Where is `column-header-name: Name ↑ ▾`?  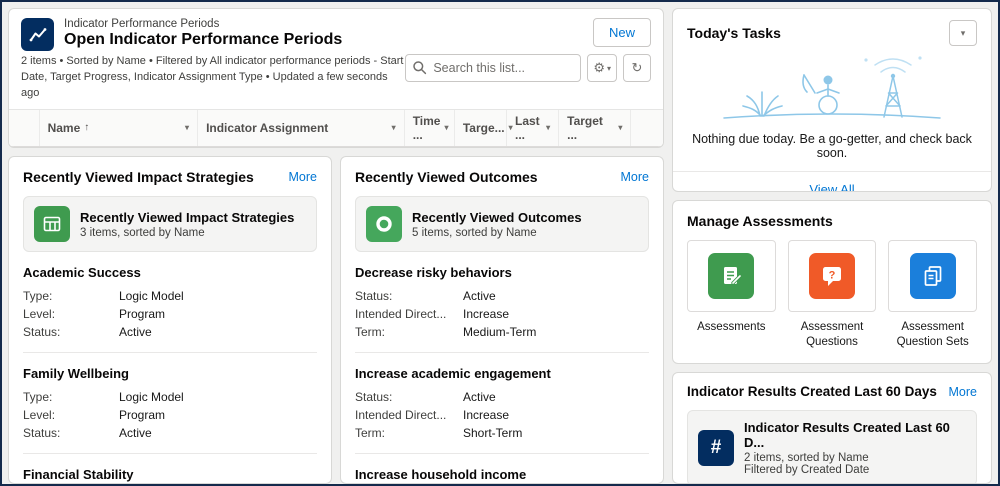
column-header-name: Name ↑ ▾ is located at coordinates (118, 127).